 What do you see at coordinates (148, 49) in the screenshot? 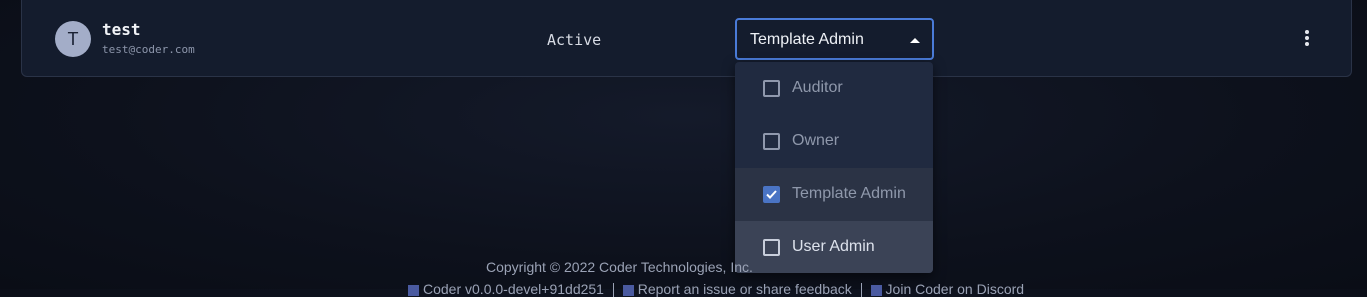
I see `user-email: test@coder.com` at bounding box center [148, 49].